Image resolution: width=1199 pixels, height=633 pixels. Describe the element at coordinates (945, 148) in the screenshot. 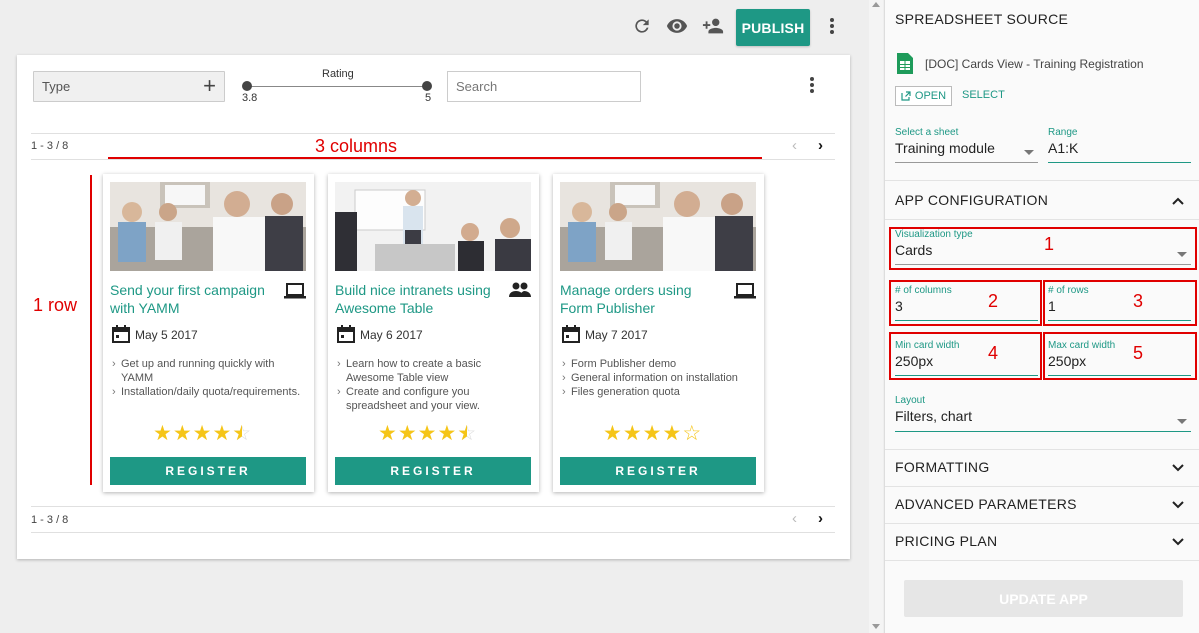

I see `sheet-select-value: Training module` at that location.